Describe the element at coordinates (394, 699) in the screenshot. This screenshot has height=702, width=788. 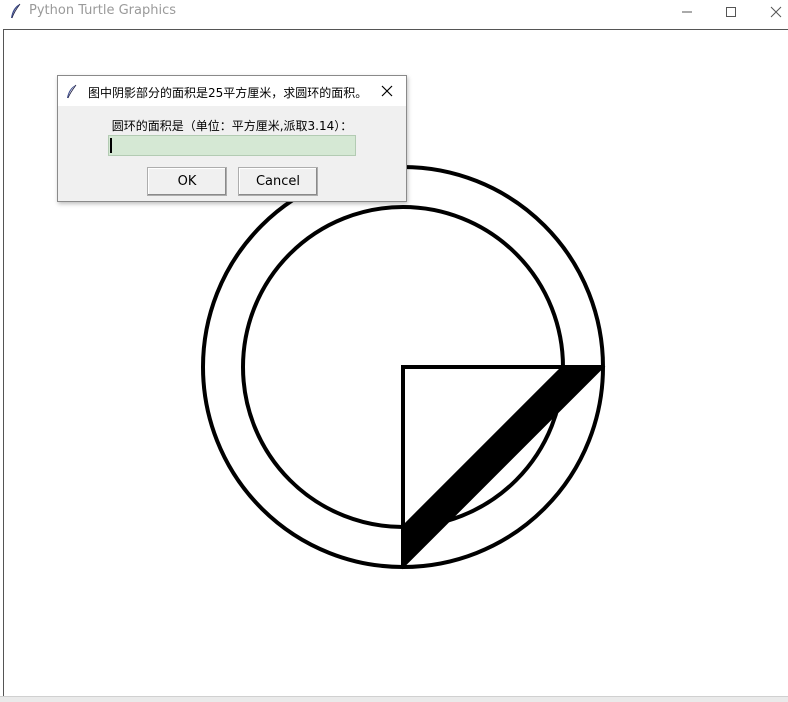
I see `window-bottom-edge` at that location.